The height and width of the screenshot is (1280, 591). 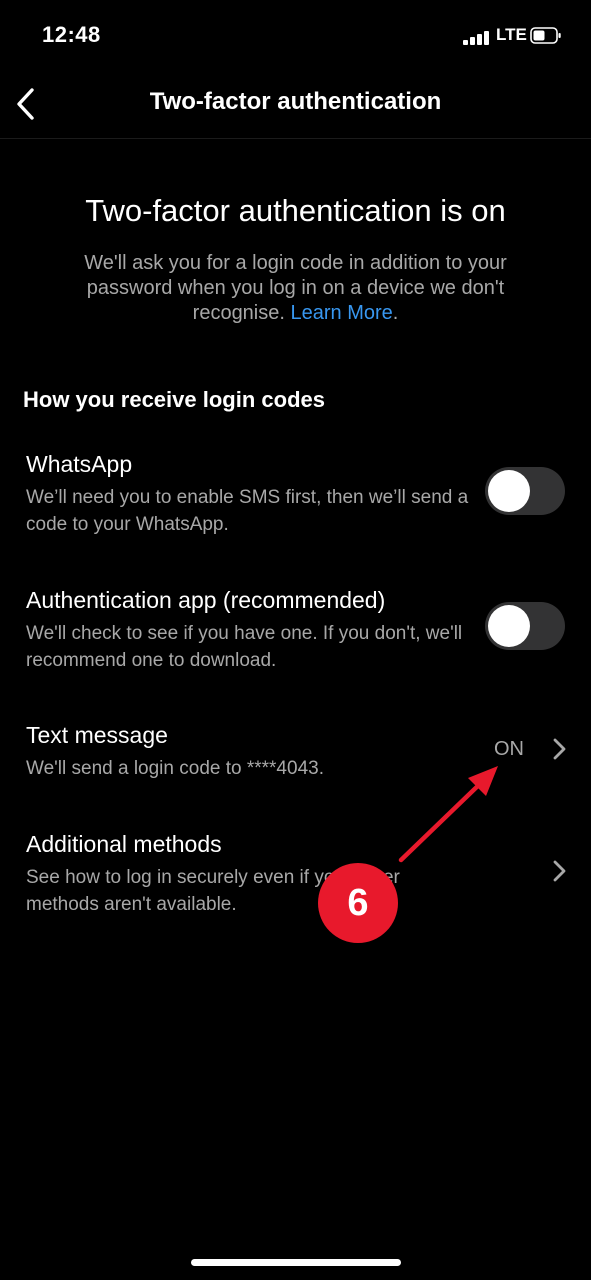 I want to click on method-description: We'll send a login code to ****4043., so click(x=175, y=768).